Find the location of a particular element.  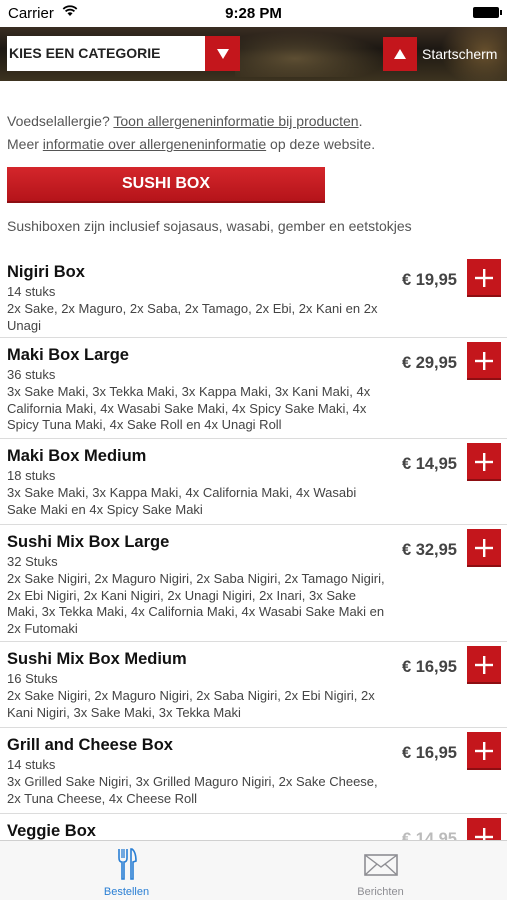

tab-bar: Bestellen Berichten is located at coordinates (253, 870).